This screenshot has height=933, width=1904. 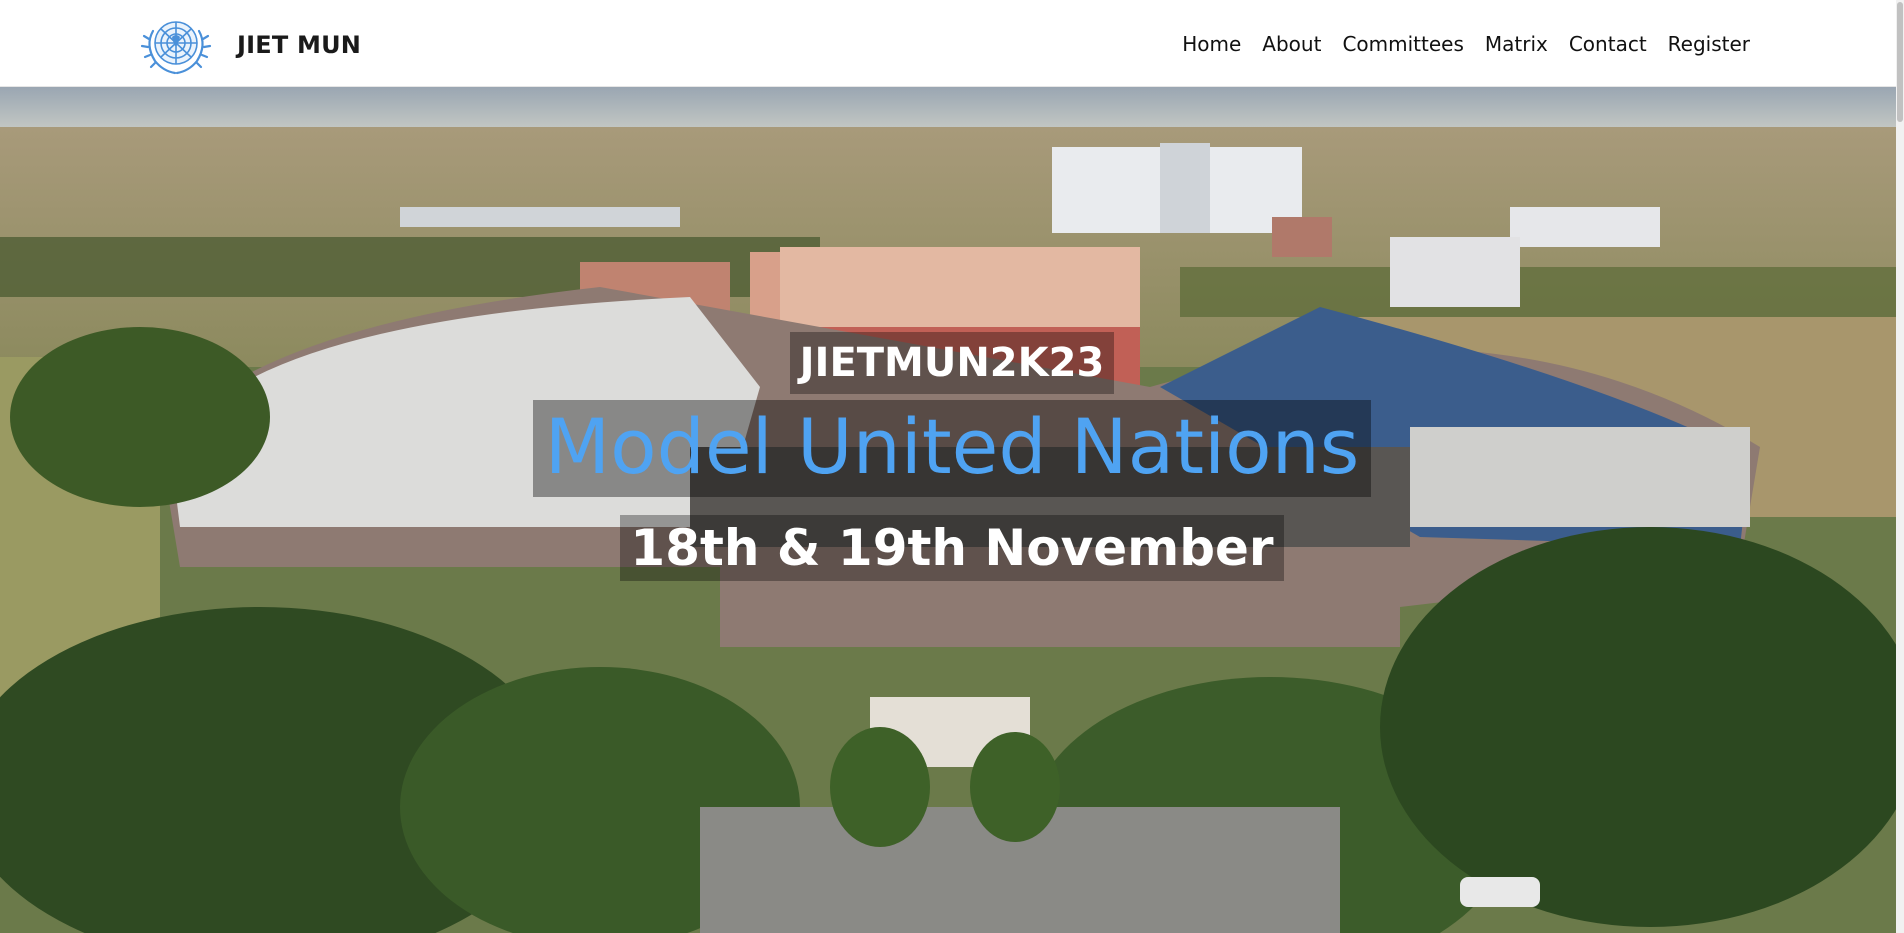 I want to click on brand-name: JIET MUN, so click(x=299, y=45).